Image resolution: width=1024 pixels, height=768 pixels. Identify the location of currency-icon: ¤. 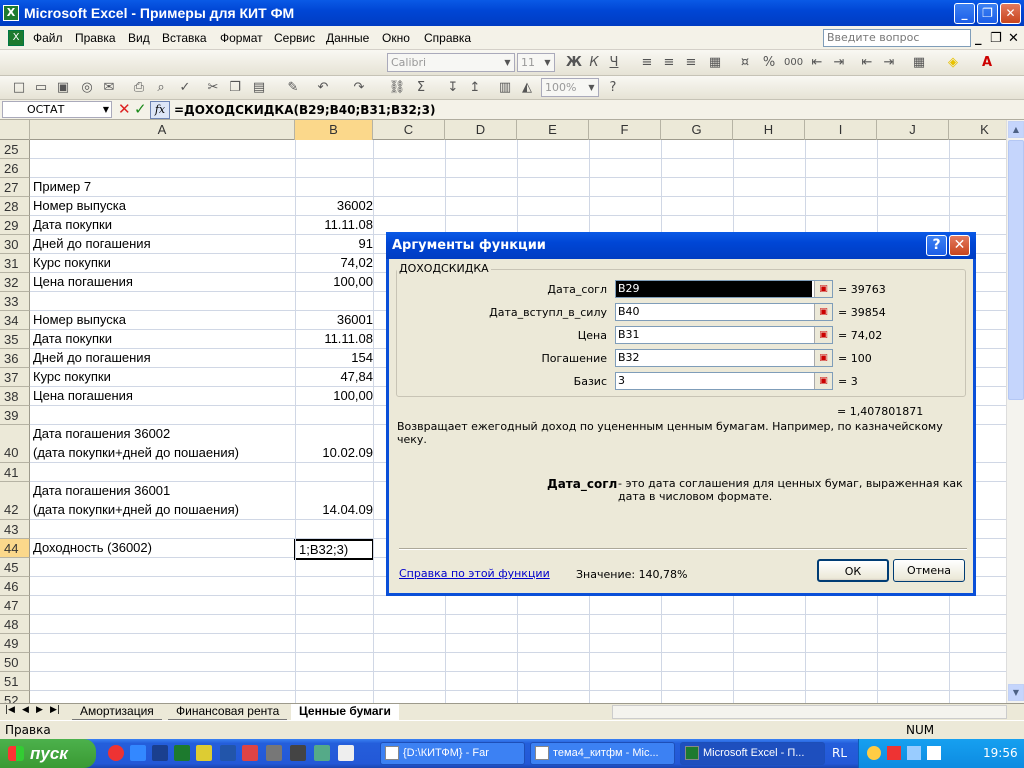
(745, 63).